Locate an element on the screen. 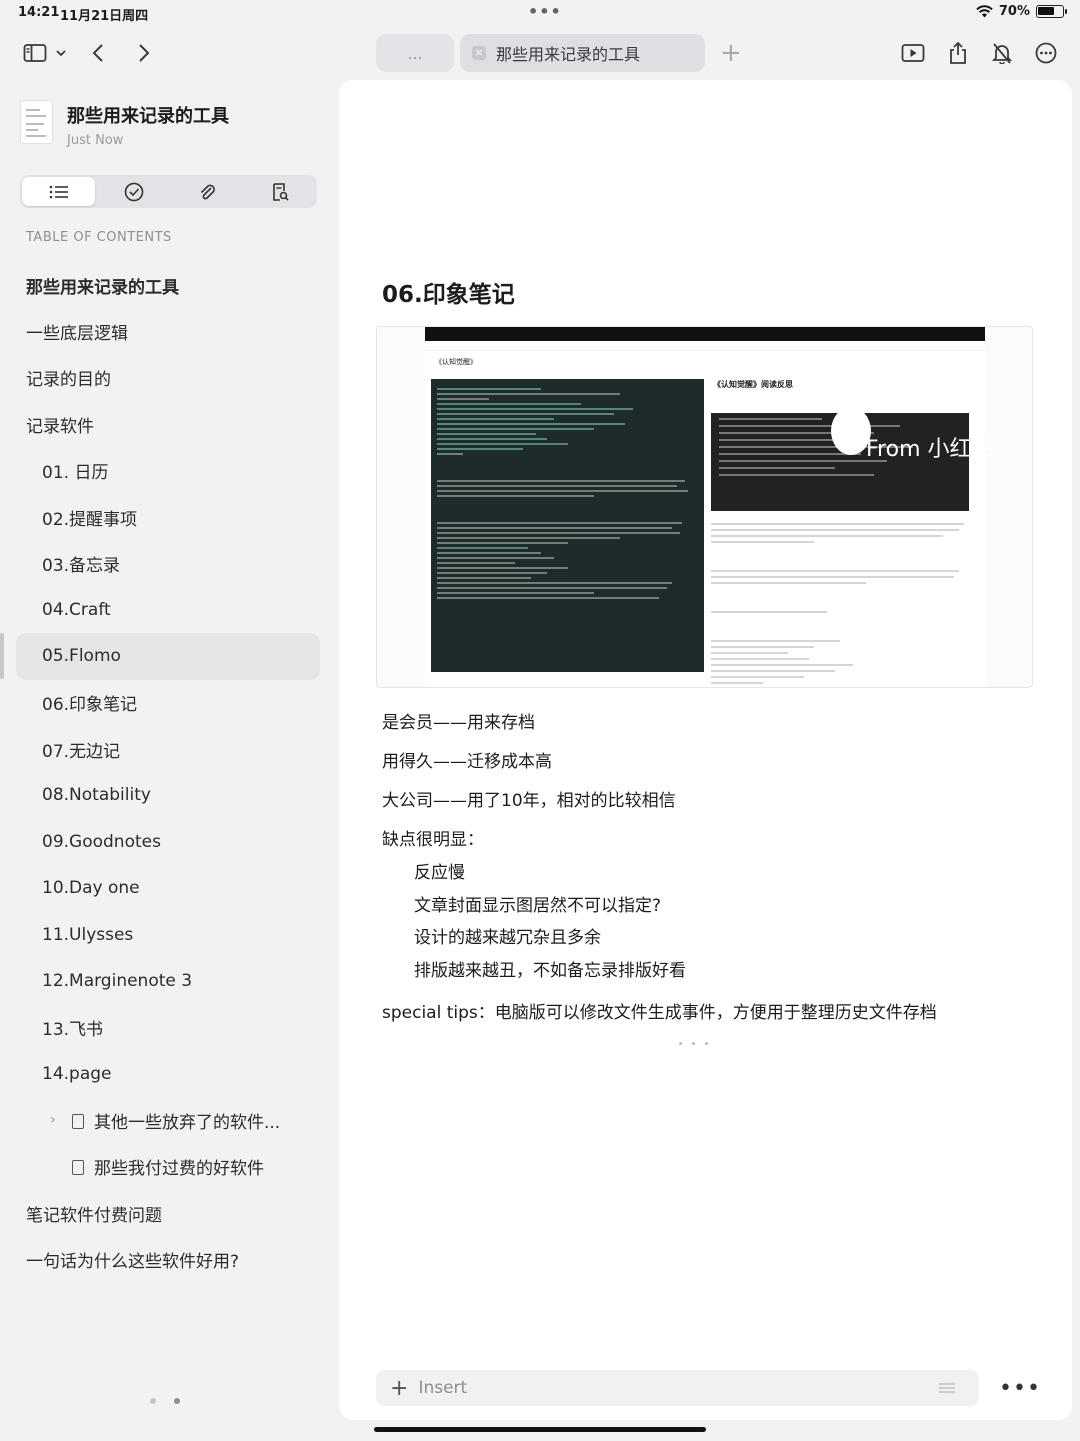  toc-item-label: 05.Flomo is located at coordinates (81, 656).